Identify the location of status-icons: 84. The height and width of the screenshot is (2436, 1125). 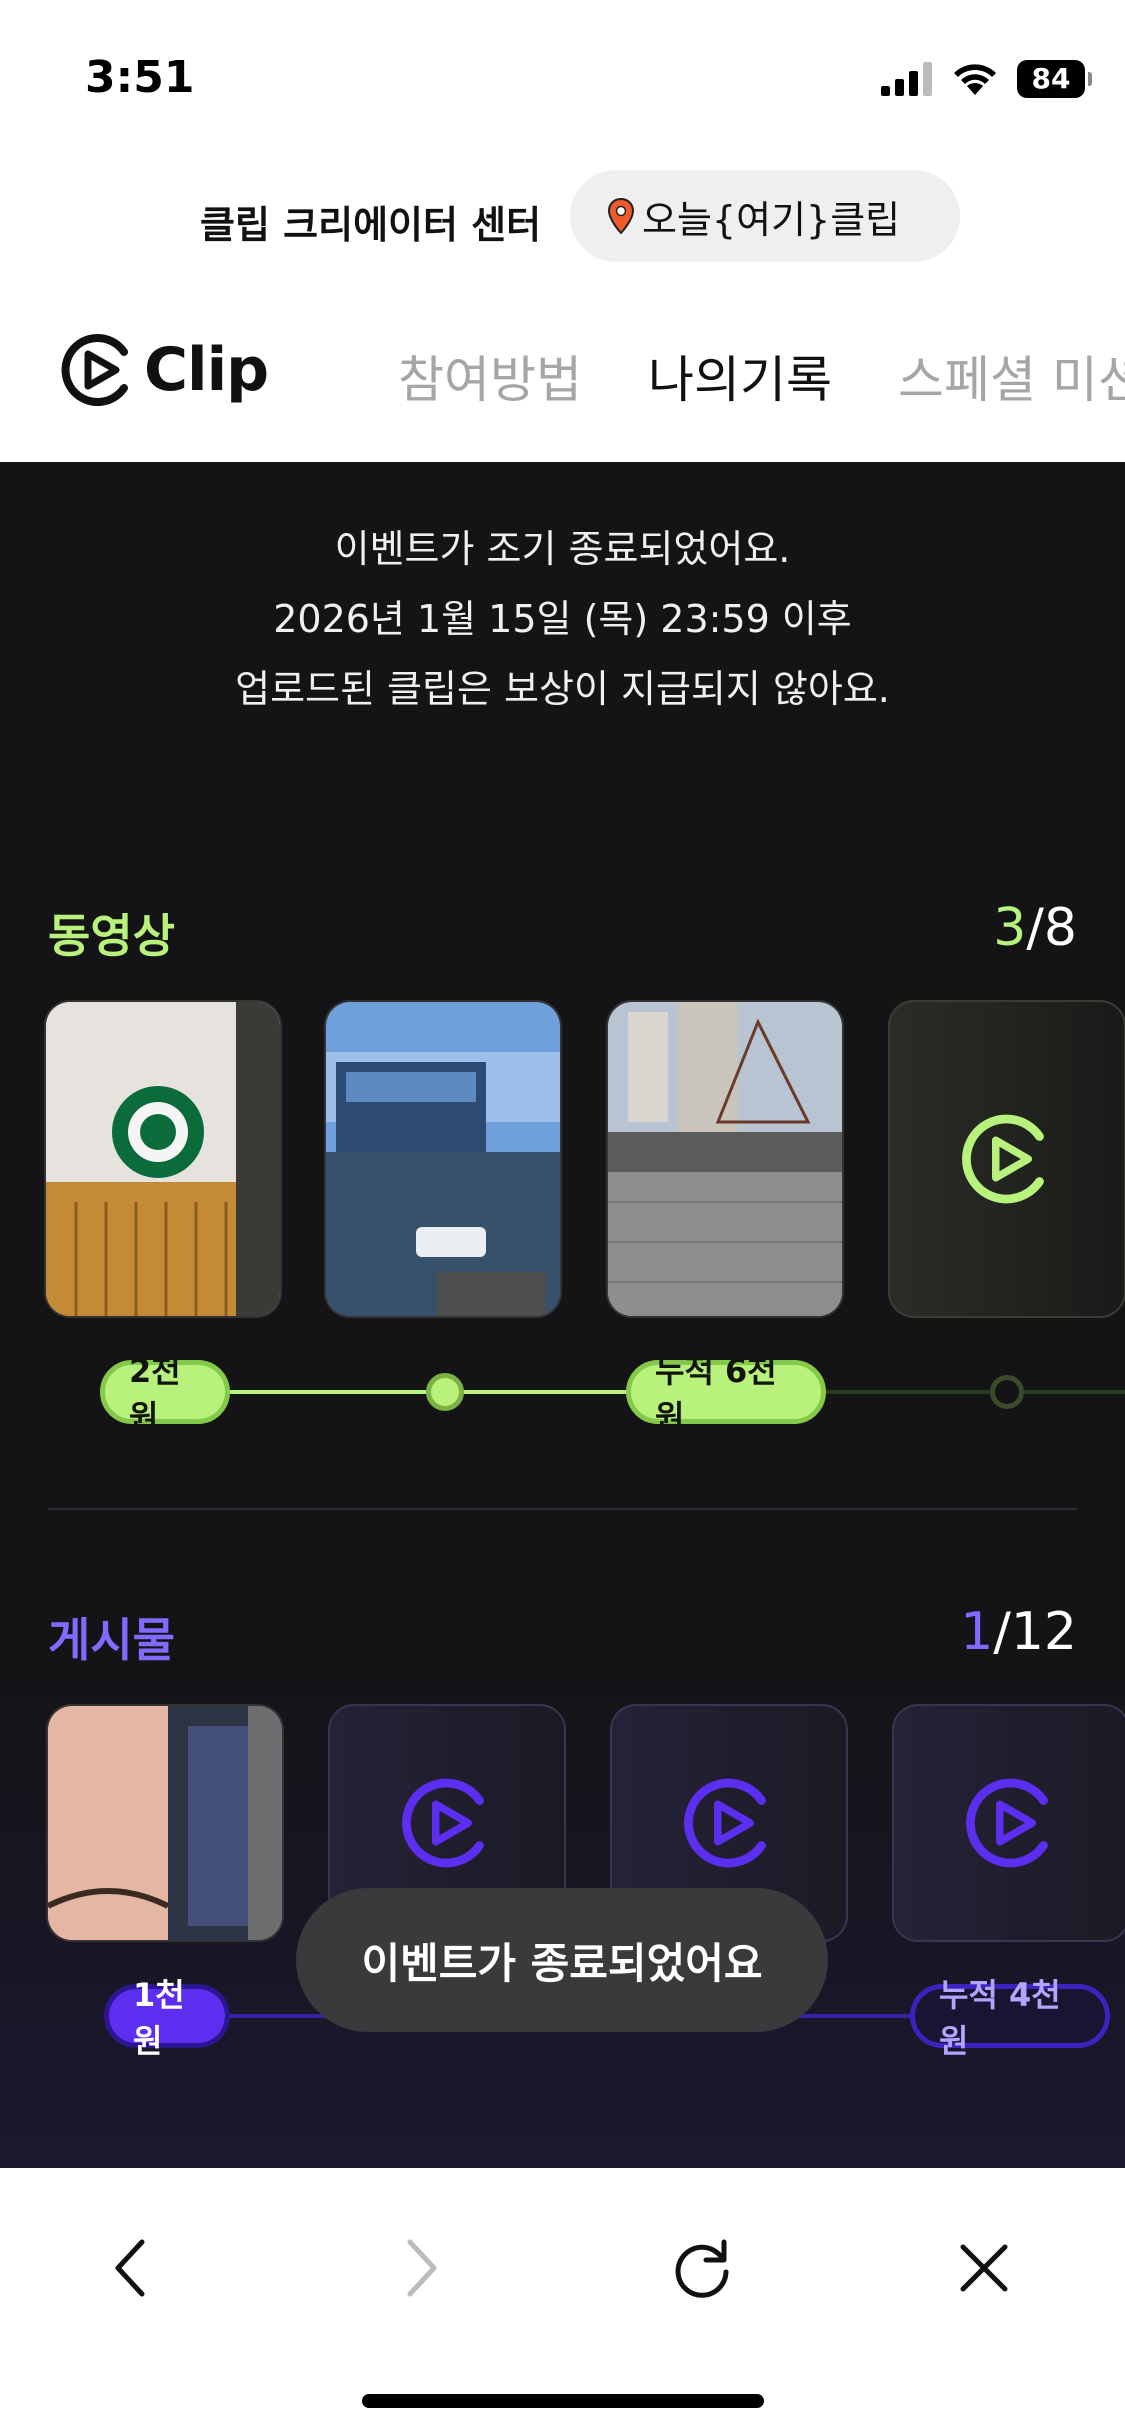
(986, 79).